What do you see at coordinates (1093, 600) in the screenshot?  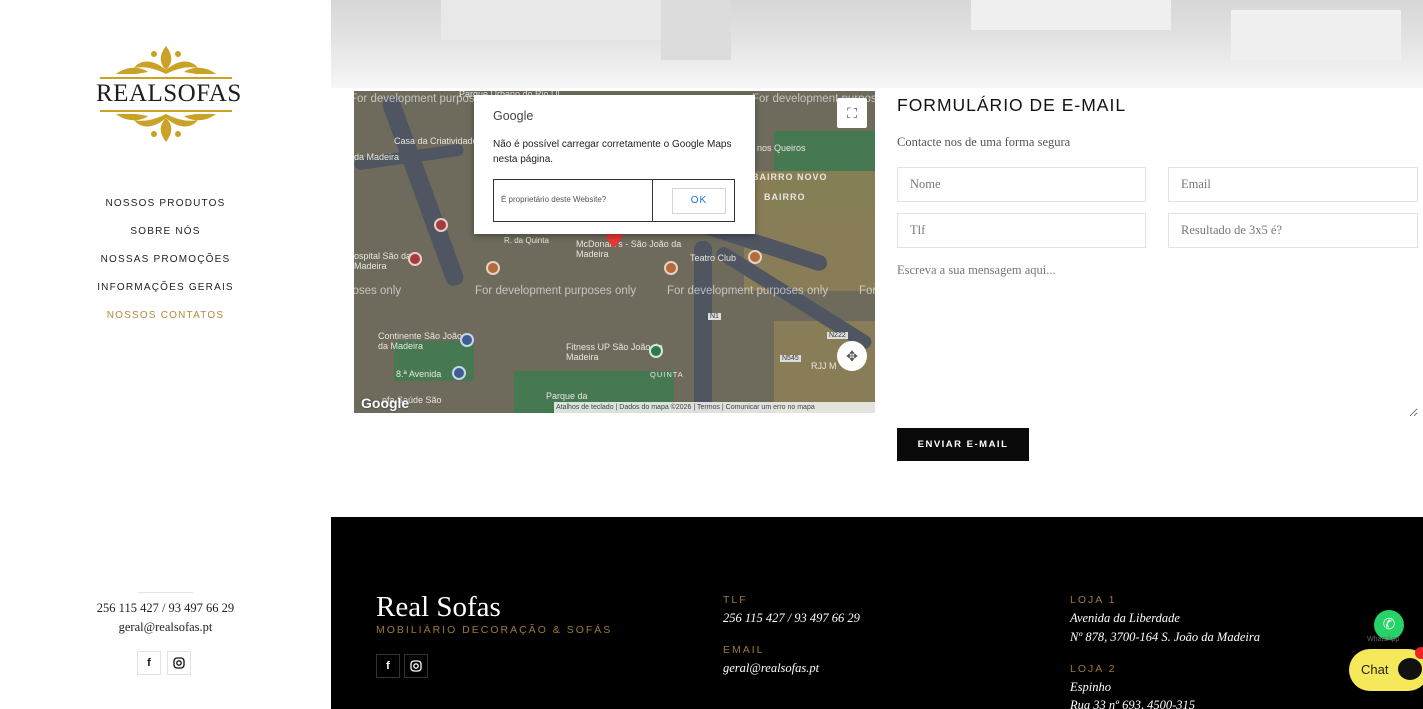 I see `footer-store1-label: LOJA 1` at bounding box center [1093, 600].